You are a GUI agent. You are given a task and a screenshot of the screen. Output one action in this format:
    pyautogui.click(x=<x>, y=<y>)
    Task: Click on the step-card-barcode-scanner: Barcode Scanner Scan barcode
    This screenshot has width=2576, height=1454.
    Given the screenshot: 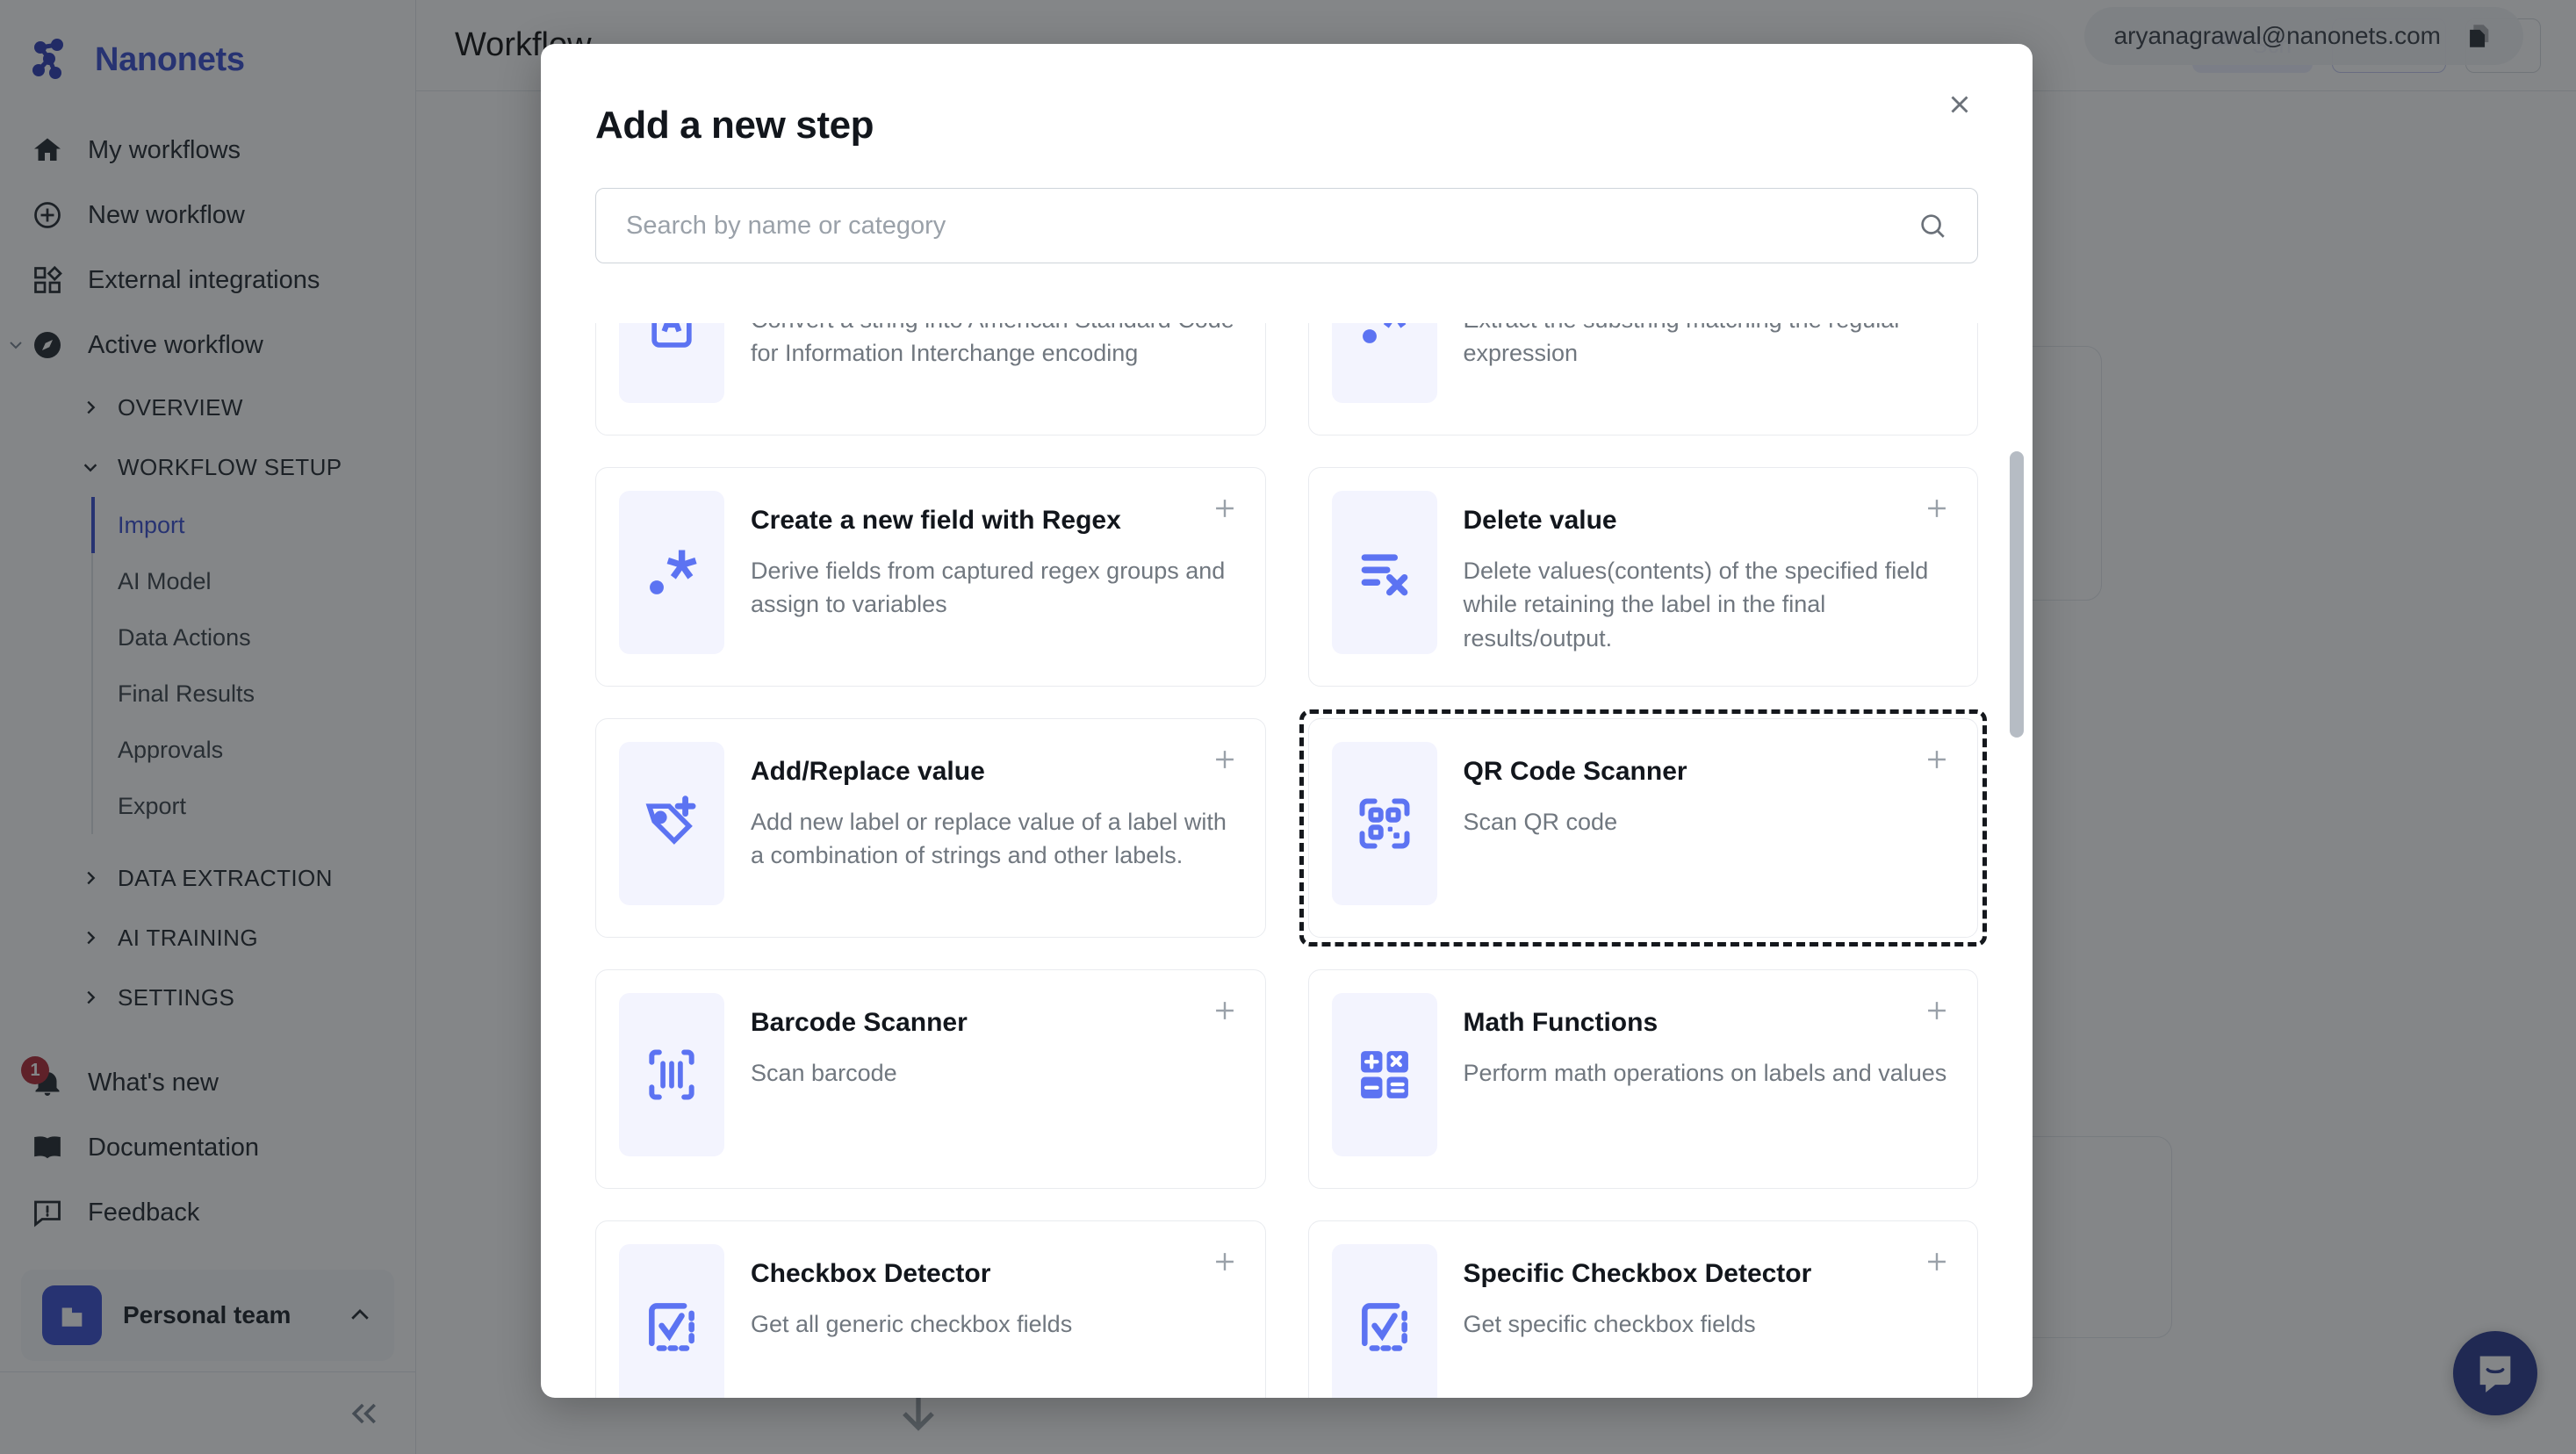 What is the action you would take?
    pyautogui.click(x=930, y=1079)
    